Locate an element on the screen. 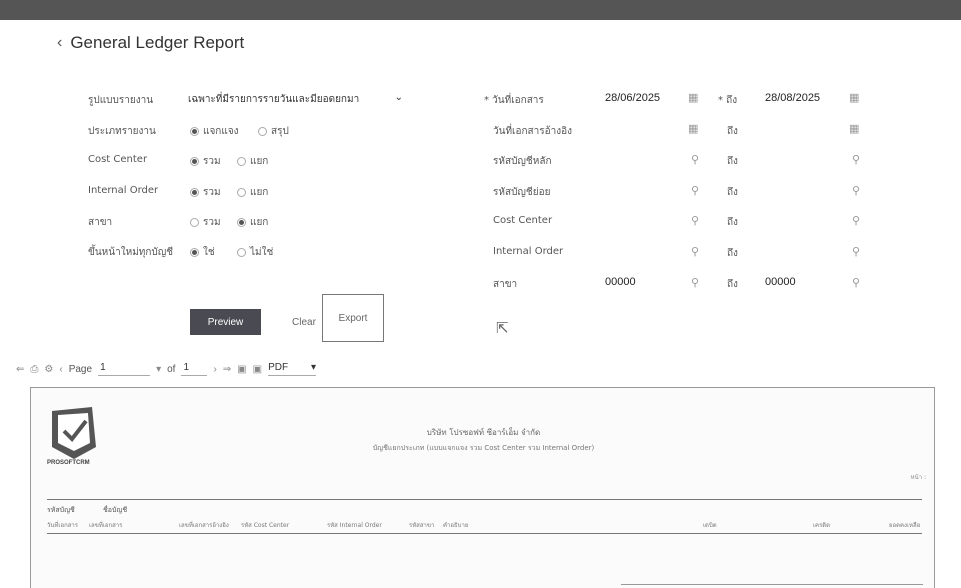 Image resolution: width=961 pixels, height=588 pixels. option-label: แจกแจง is located at coordinates (221, 131).